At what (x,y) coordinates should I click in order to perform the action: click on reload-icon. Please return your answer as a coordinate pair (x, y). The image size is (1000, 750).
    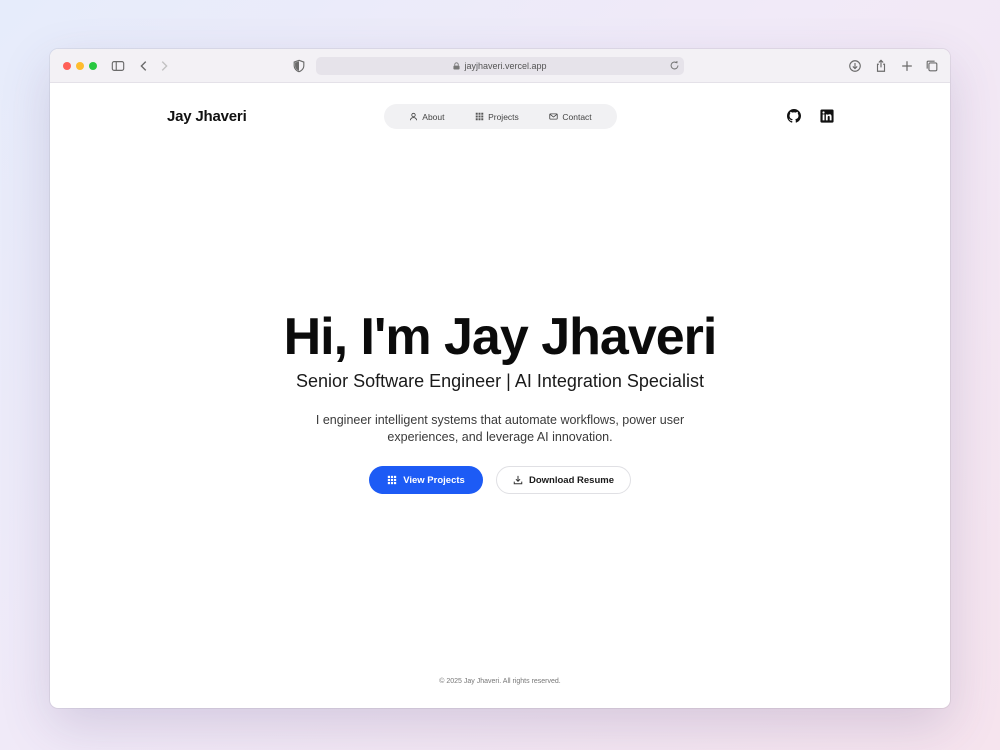
    Looking at the image, I should click on (674, 65).